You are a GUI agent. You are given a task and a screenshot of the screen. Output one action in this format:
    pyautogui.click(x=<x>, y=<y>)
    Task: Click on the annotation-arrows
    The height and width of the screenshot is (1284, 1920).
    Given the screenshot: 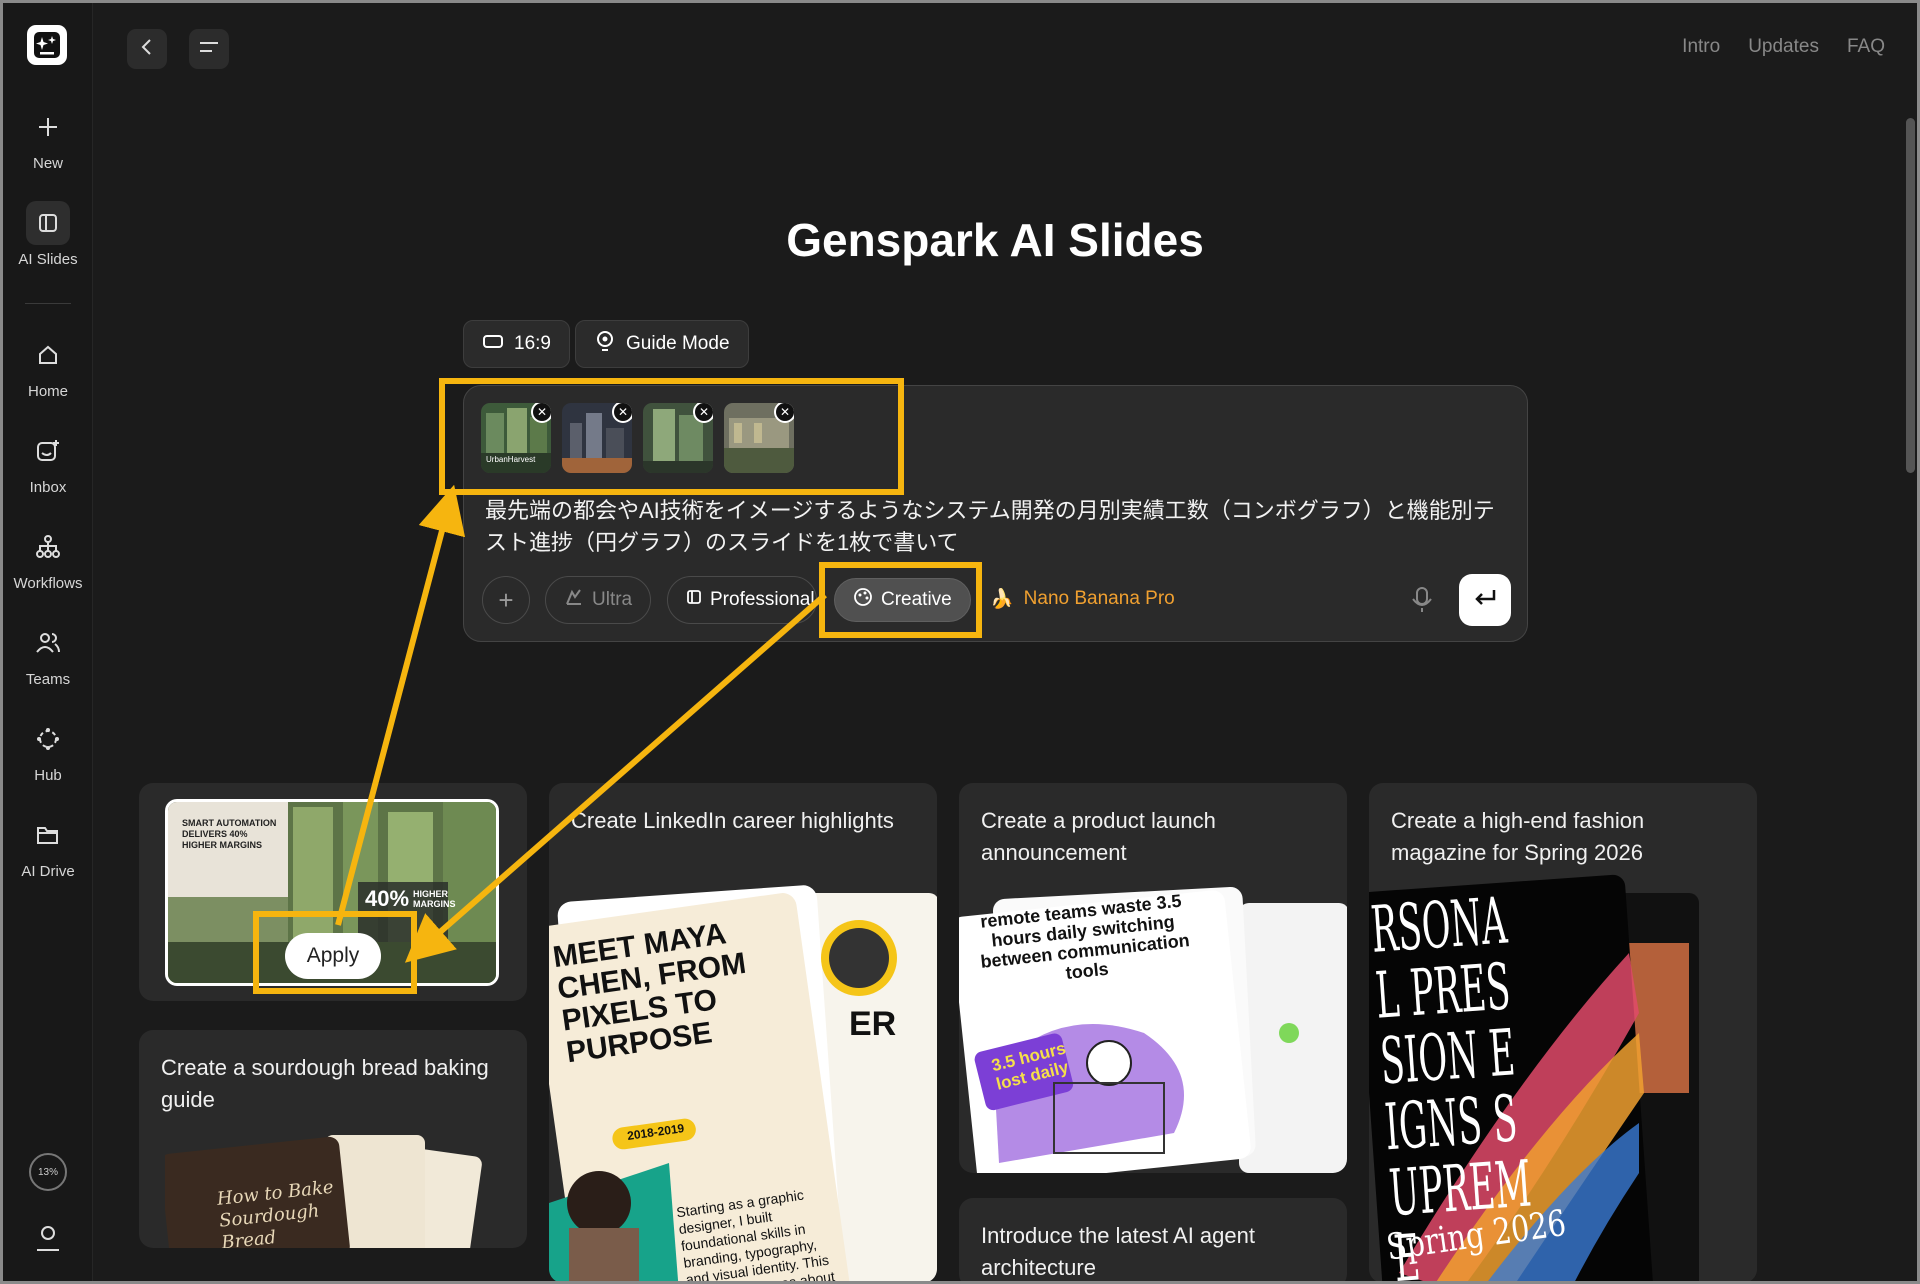 What is the action you would take?
    pyautogui.click(x=581, y=723)
    